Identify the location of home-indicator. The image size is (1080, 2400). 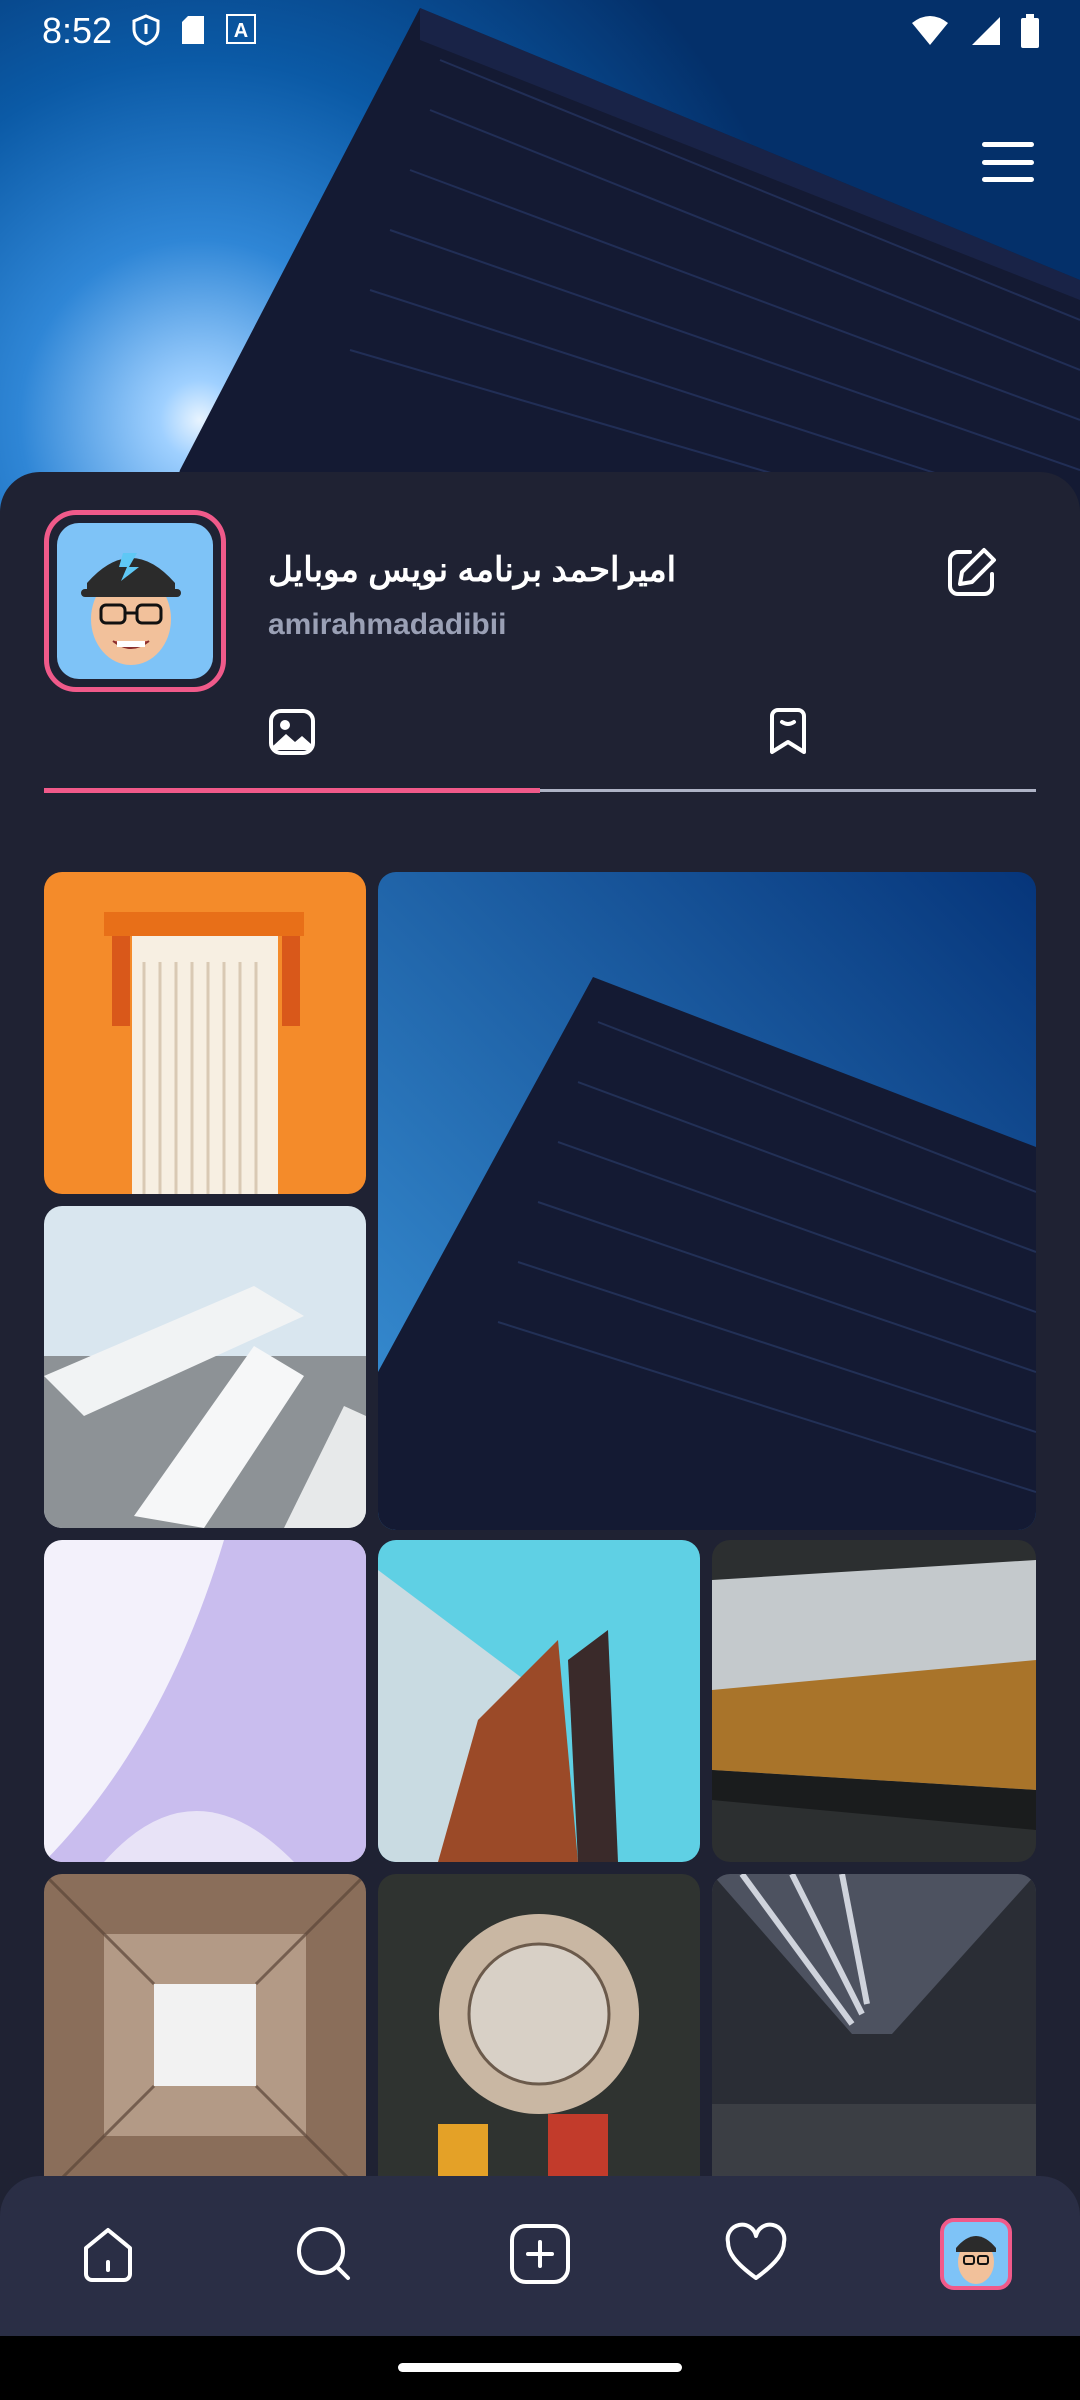
(540, 2367).